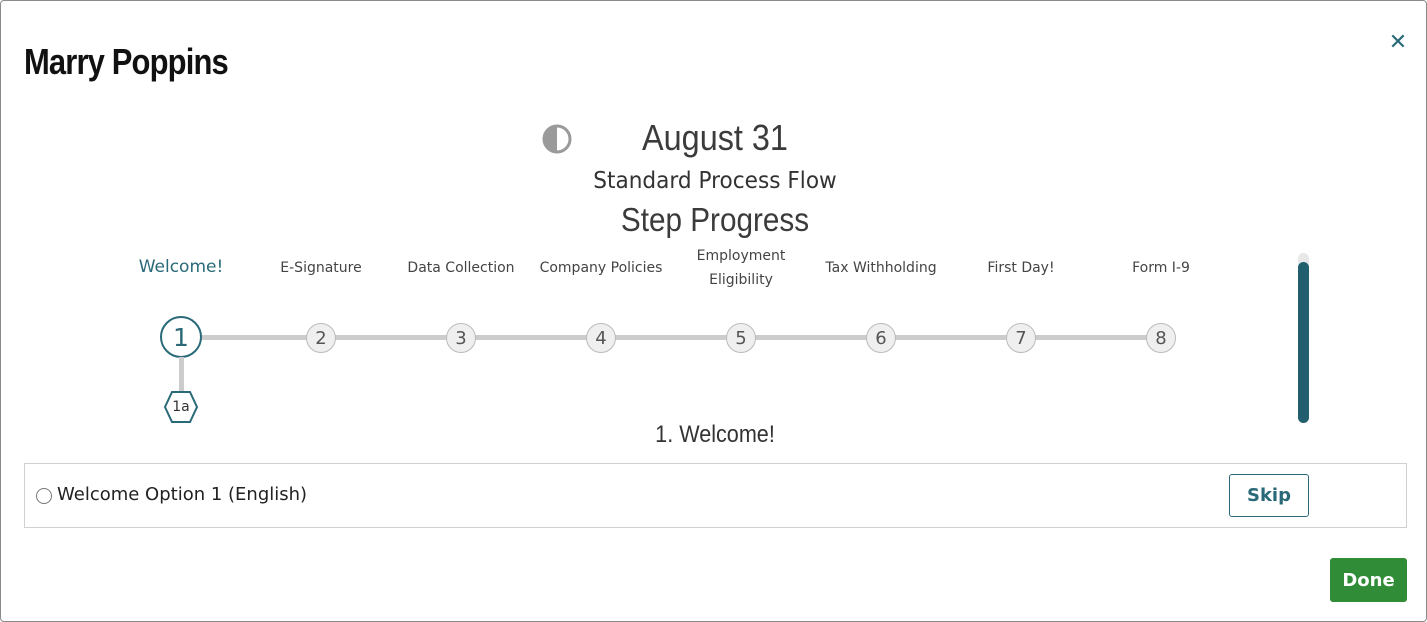 The width and height of the screenshot is (1427, 622). What do you see at coordinates (715, 181) in the screenshot?
I see `flow-name: Standard Process Flow` at bounding box center [715, 181].